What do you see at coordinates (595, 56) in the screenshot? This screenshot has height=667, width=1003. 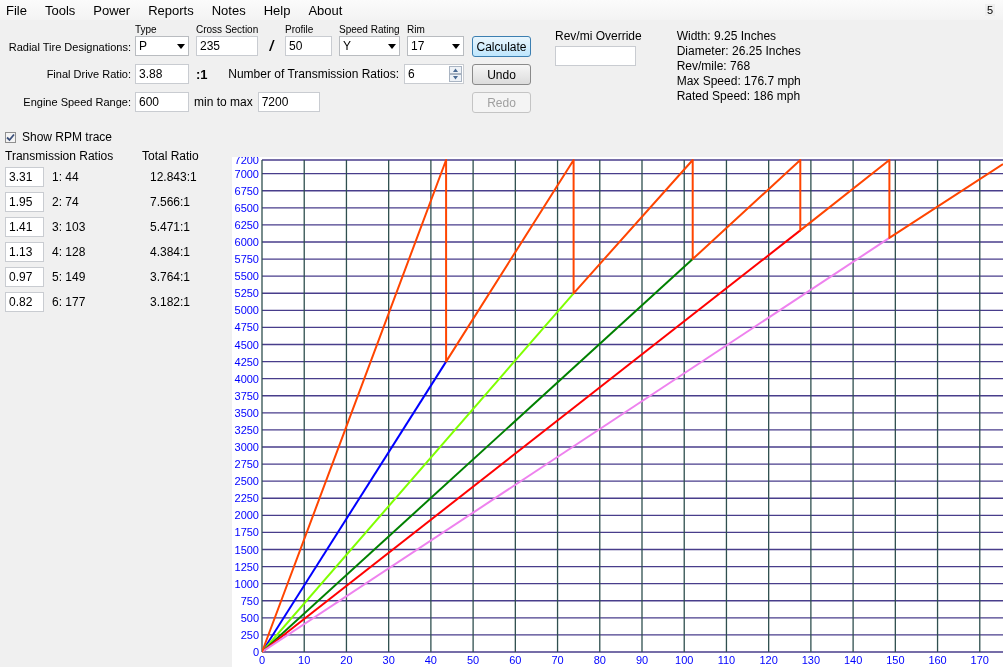 I see `text-field` at bounding box center [595, 56].